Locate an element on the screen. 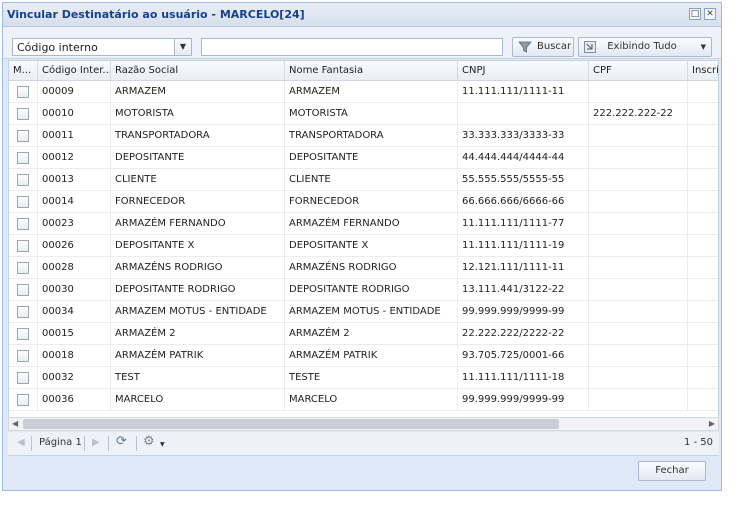 The image size is (735, 506). chevron-down-icon: ▼ is located at coordinates (182, 47).